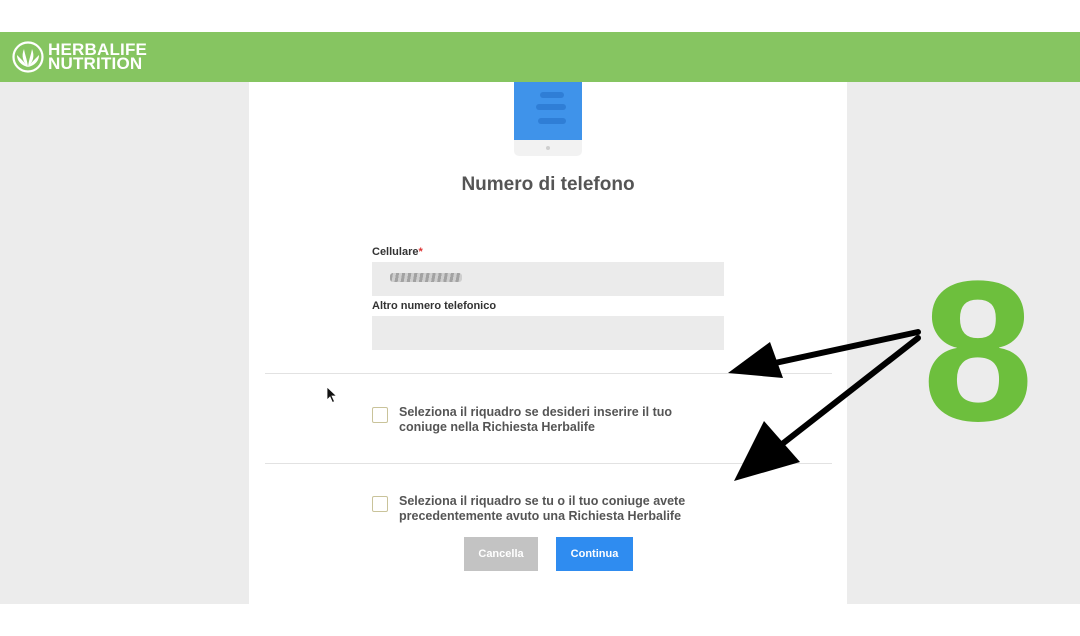 This screenshot has width=1080, height=636. I want to click on cellulare-label-text: Cellulare, so click(395, 252).